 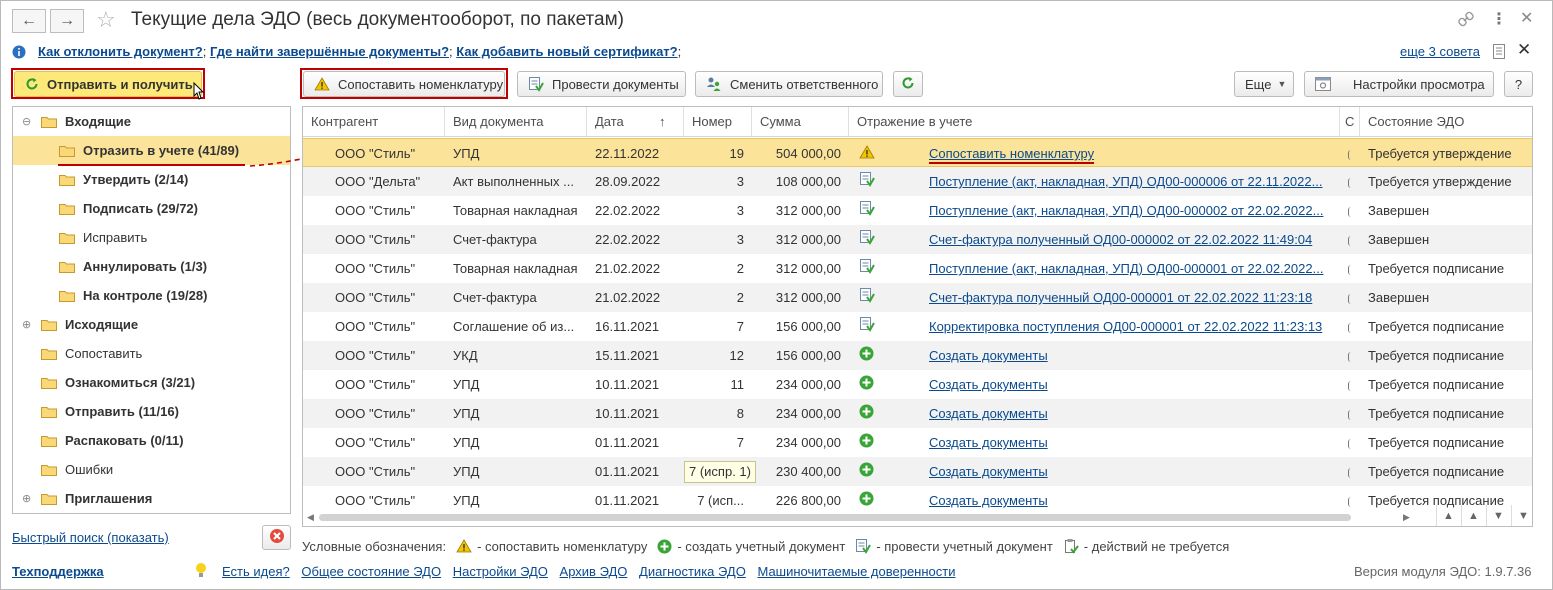 I want to click on scroll-top-button: ▲, so click(x=1448, y=515).